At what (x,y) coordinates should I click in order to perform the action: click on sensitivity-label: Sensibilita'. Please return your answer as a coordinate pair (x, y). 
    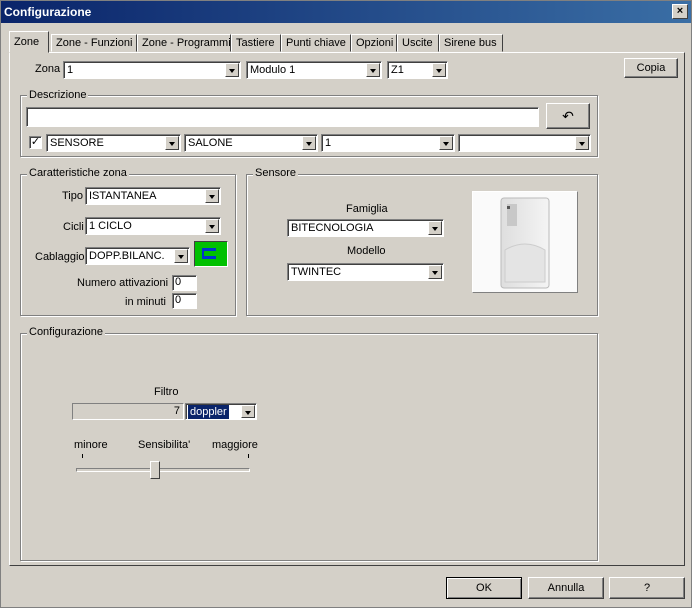
    Looking at the image, I should click on (164, 445).